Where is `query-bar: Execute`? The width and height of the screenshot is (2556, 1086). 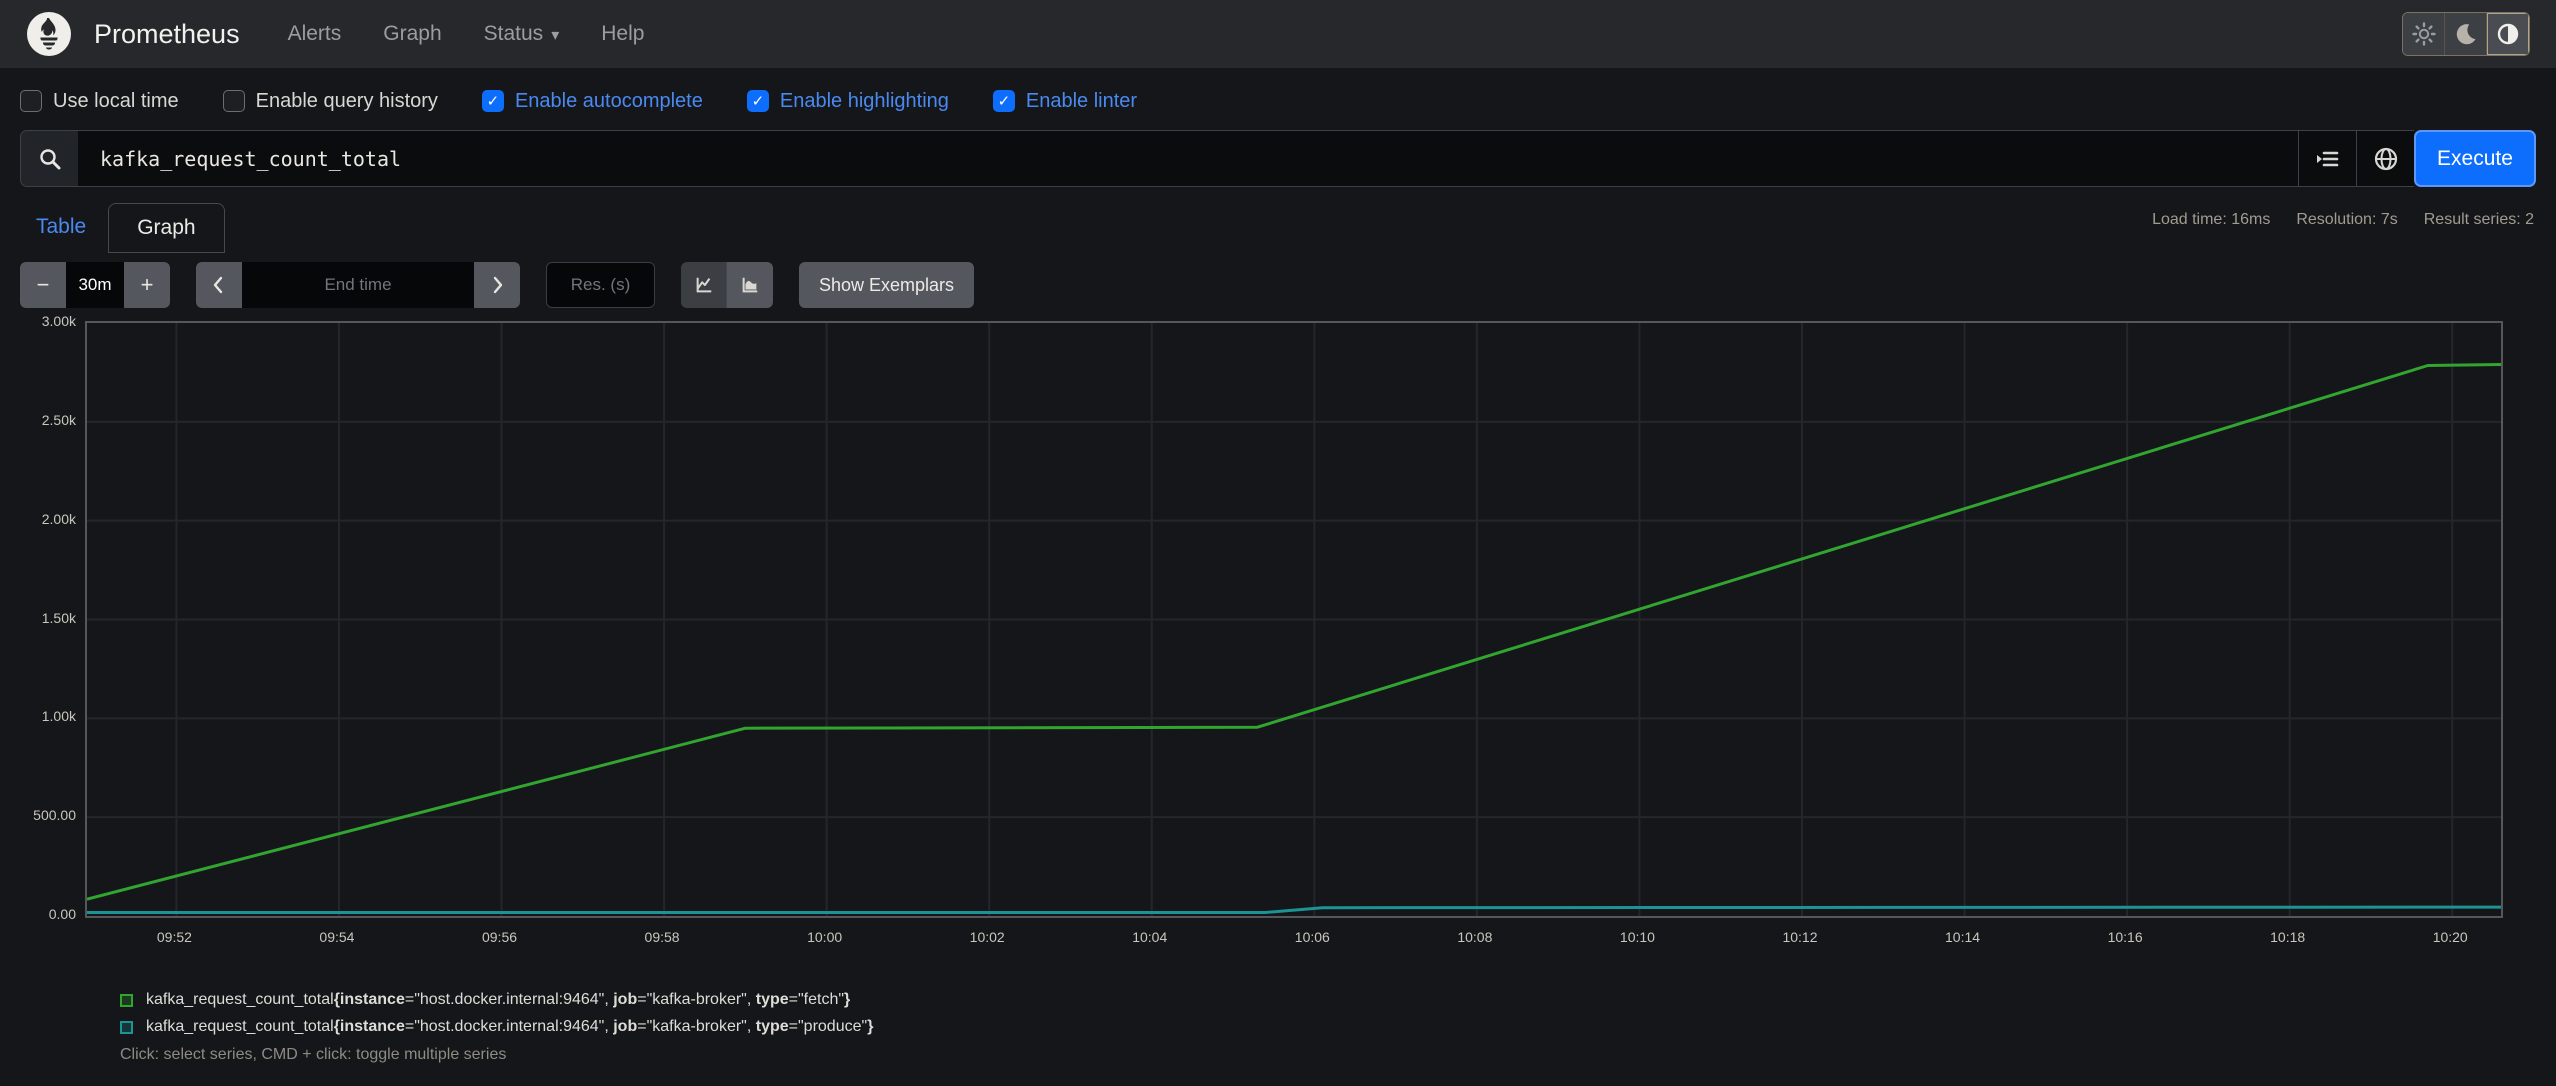 query-bar: Execute is located at coordinates (1278, 158).